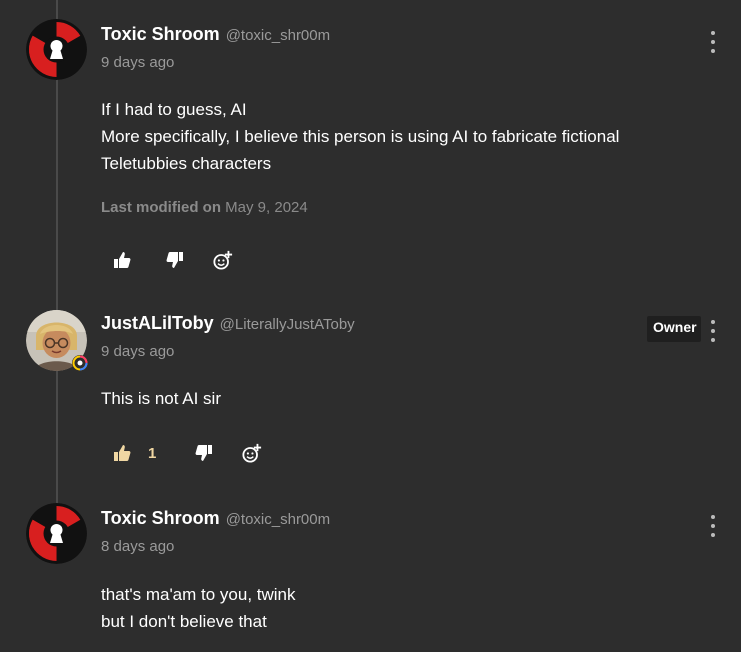 This screenshot has width=741, height=652. What do you see at coordinates (674, 329) in the screenshot?
I see `owner-badge: Owner` at bounding box center [674, 329].